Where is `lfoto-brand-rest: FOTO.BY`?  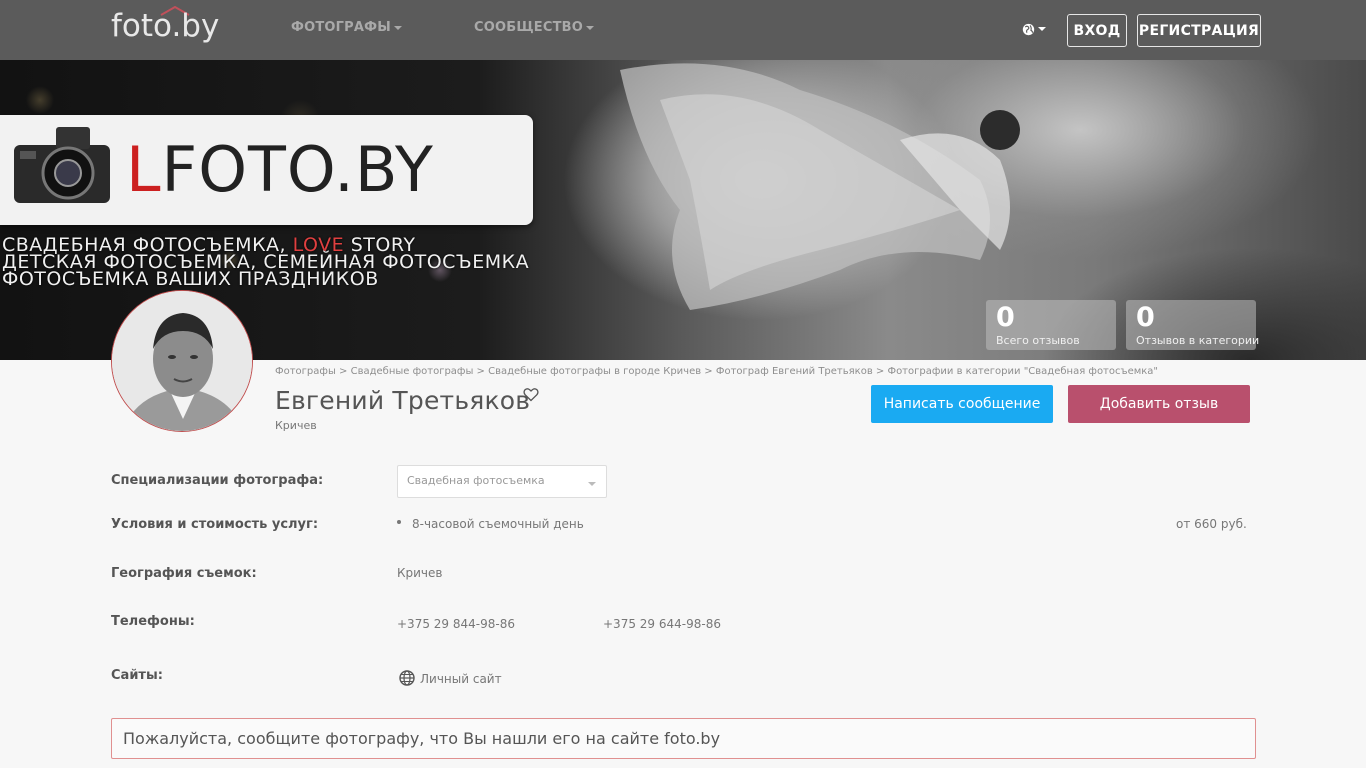
lfoto-brand-rest: FOTO.BY is located at coordinates (297, 169).